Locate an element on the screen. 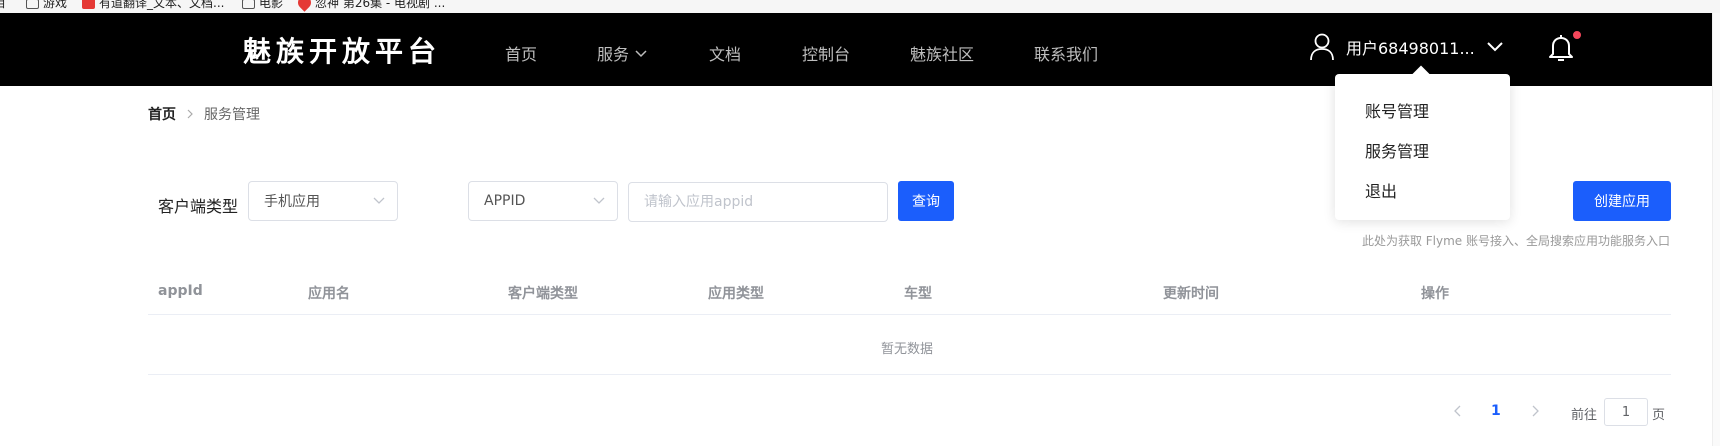 This screenshot has height=446, width=1720. nav-contact: 联系我们 is located at coordinates (1066, 53).